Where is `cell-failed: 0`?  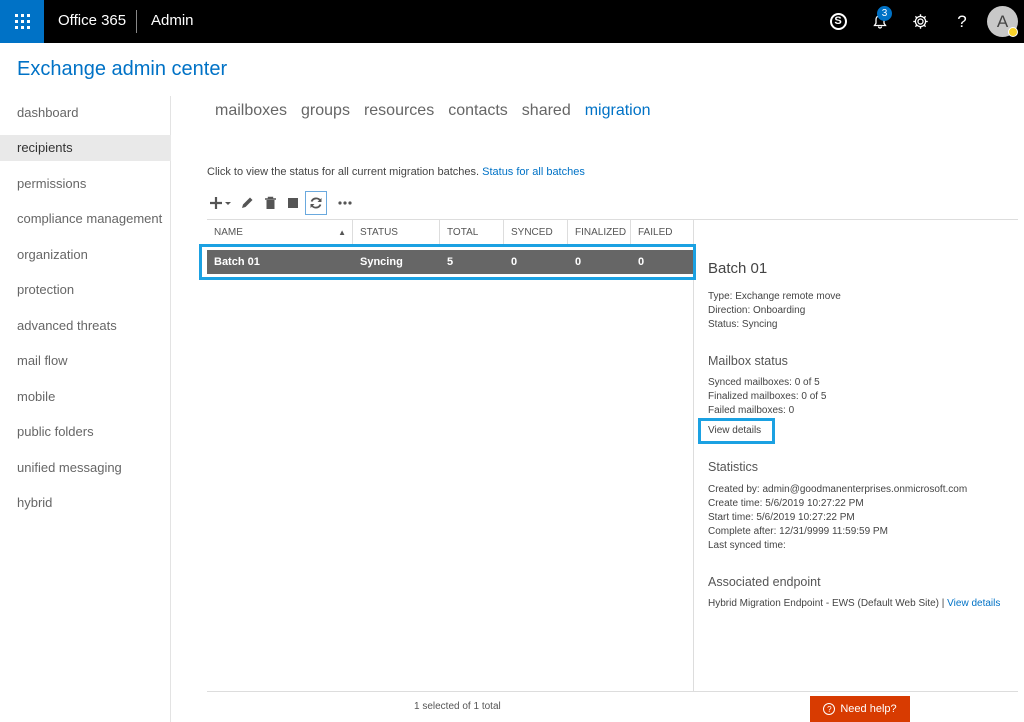 cell-failed: 0 is located at coordinates (641, 262).